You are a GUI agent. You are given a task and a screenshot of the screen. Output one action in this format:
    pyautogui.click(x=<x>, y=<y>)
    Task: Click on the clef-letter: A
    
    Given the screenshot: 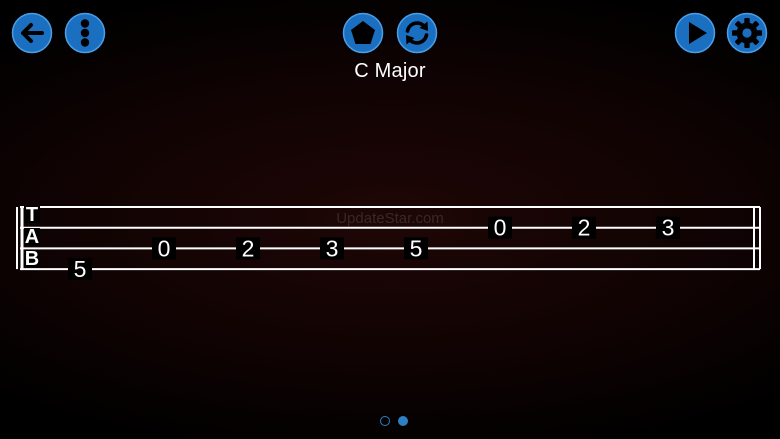 What is the action you would take?
    pyautogui.click(x=32, y=237)
    